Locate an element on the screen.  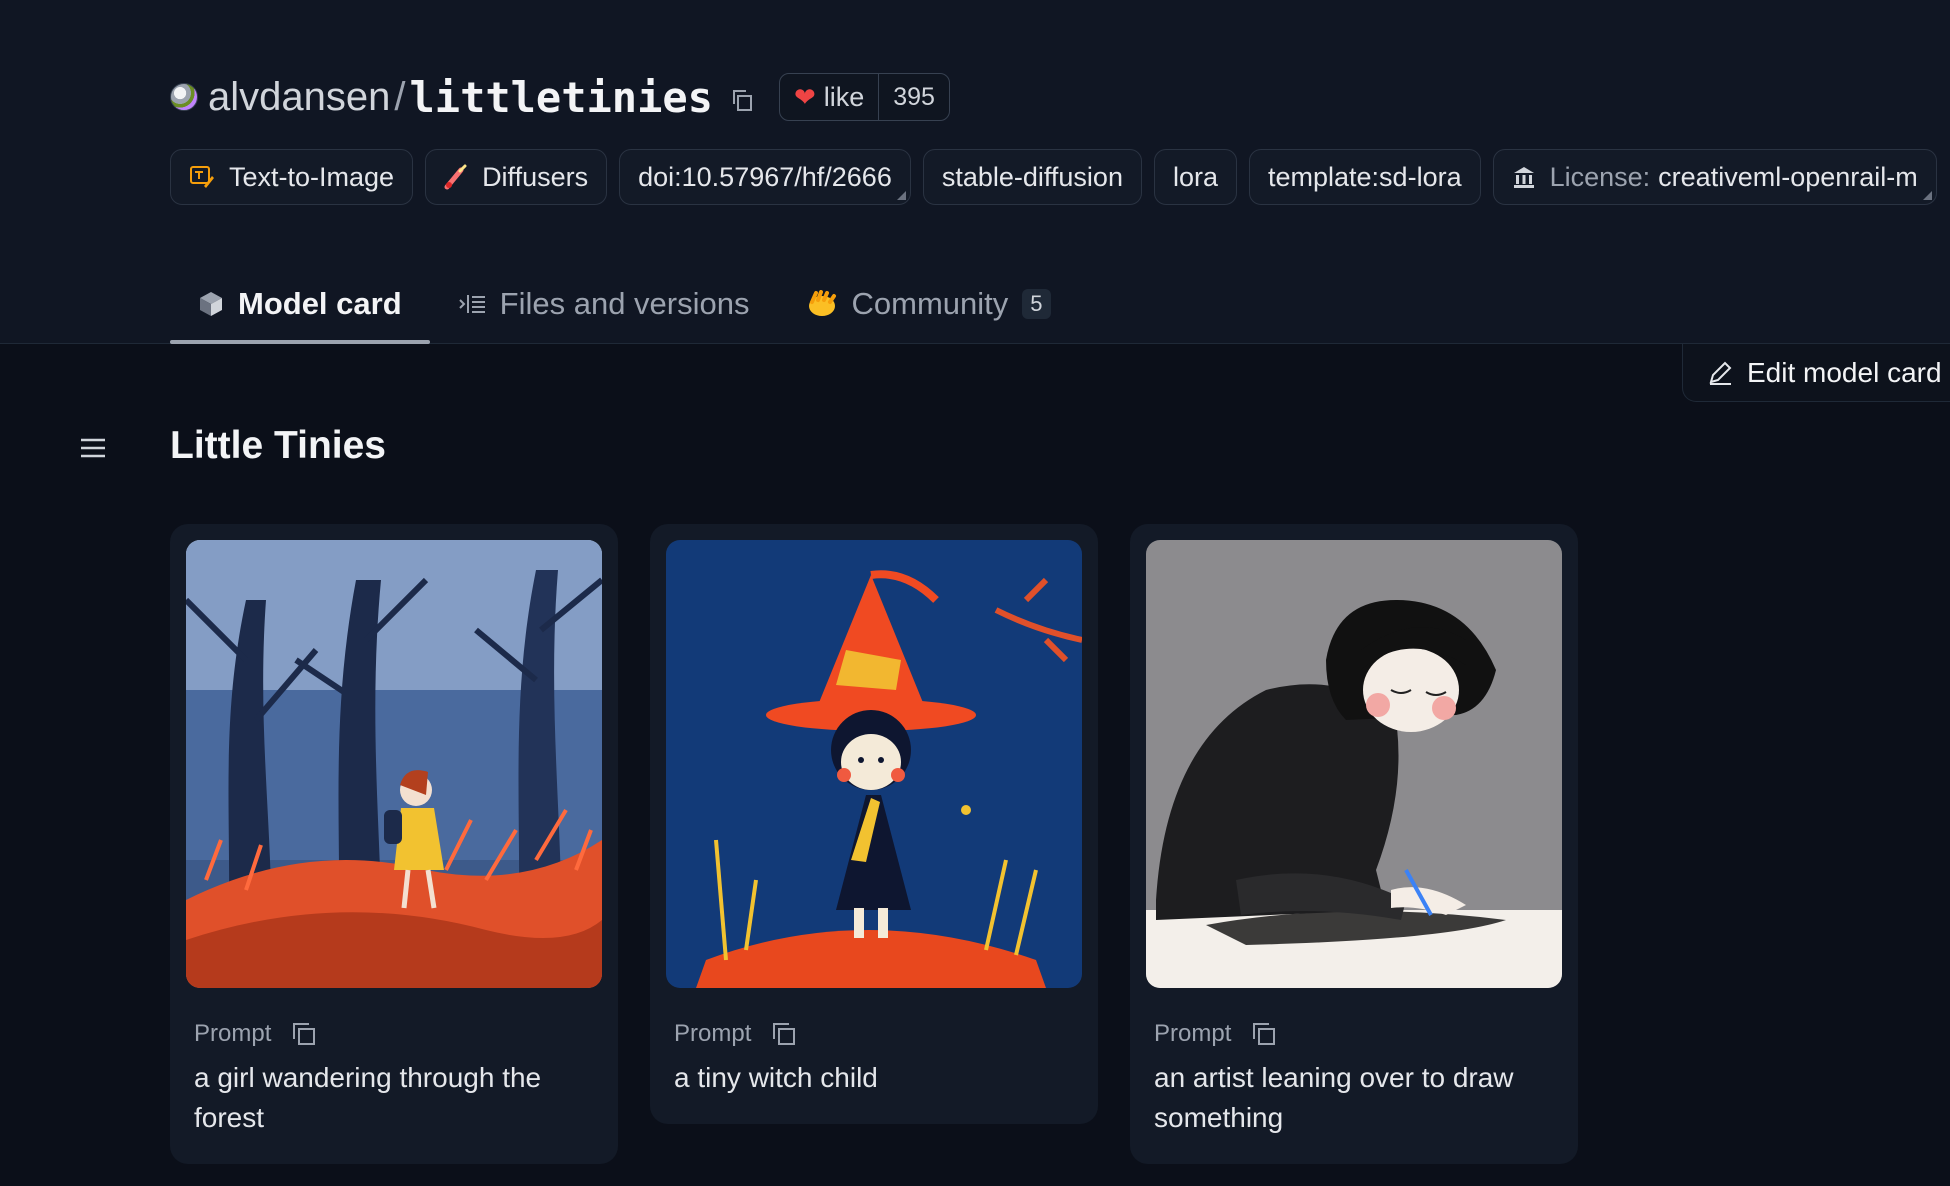
repo-name-link: littletinies is located at coordinates (561, 97).